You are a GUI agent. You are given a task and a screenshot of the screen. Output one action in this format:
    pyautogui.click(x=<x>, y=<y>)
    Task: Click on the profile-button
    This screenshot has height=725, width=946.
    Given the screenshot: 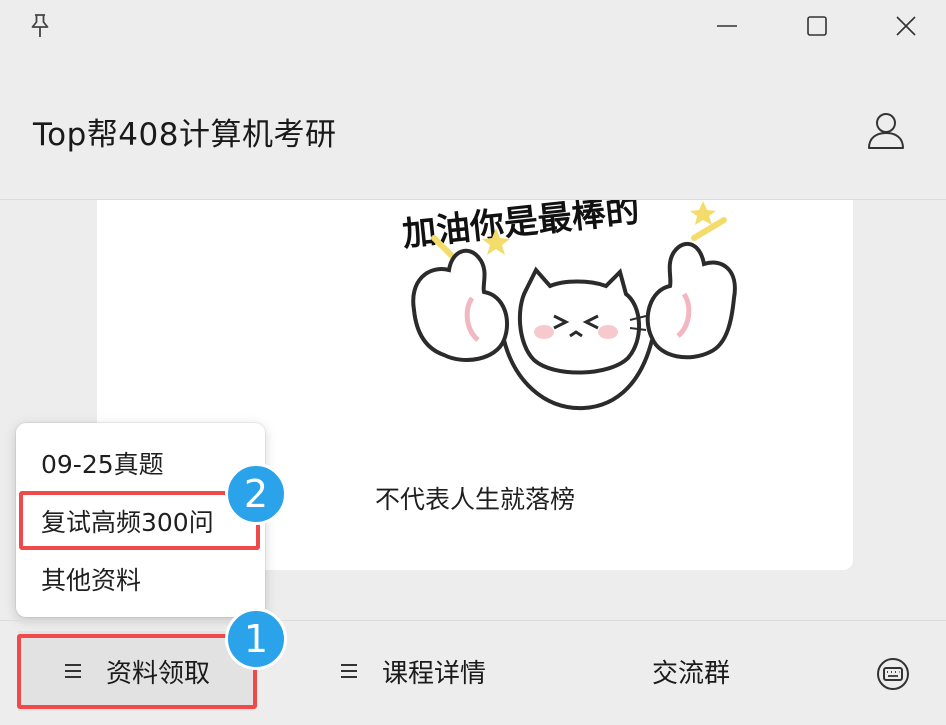 What is the action you would take?
    pyautogui.click(x=886, y=132)
    